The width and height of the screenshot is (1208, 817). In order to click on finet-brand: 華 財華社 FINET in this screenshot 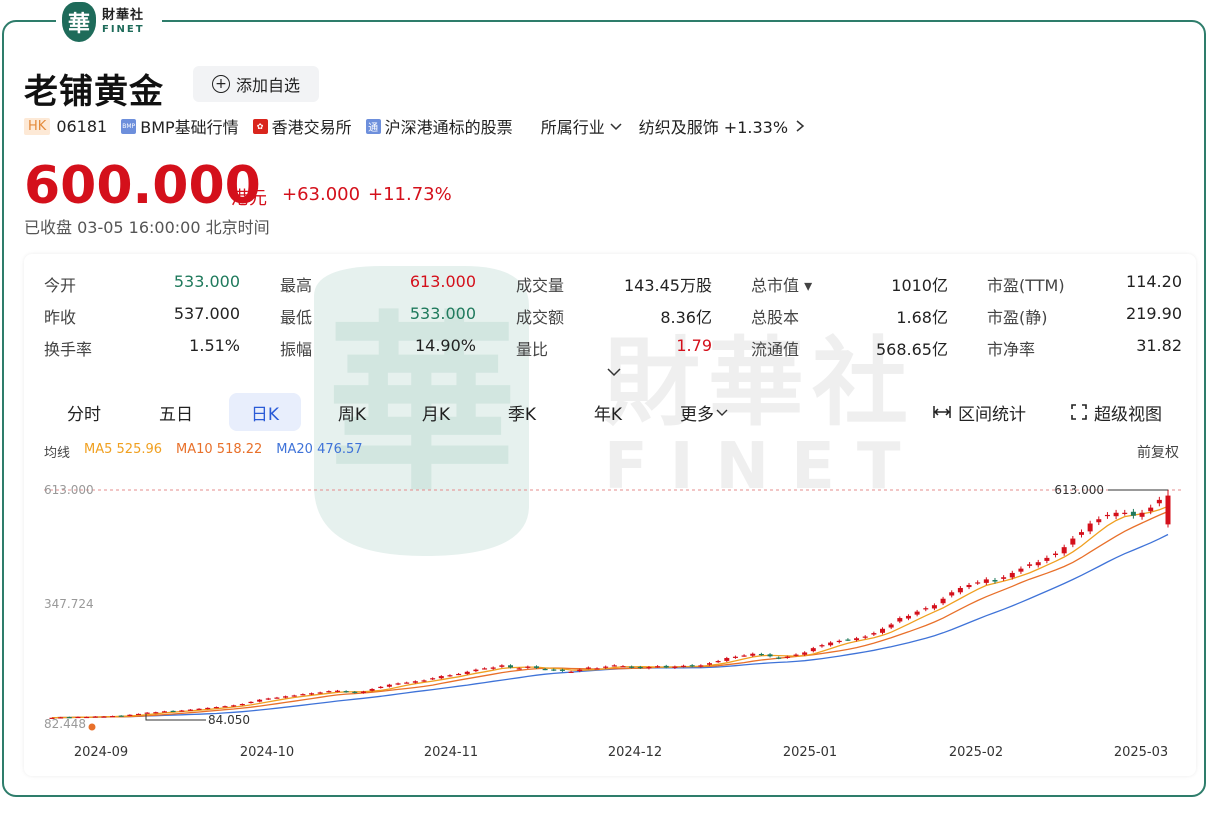, I will do `click(109, 22)`.